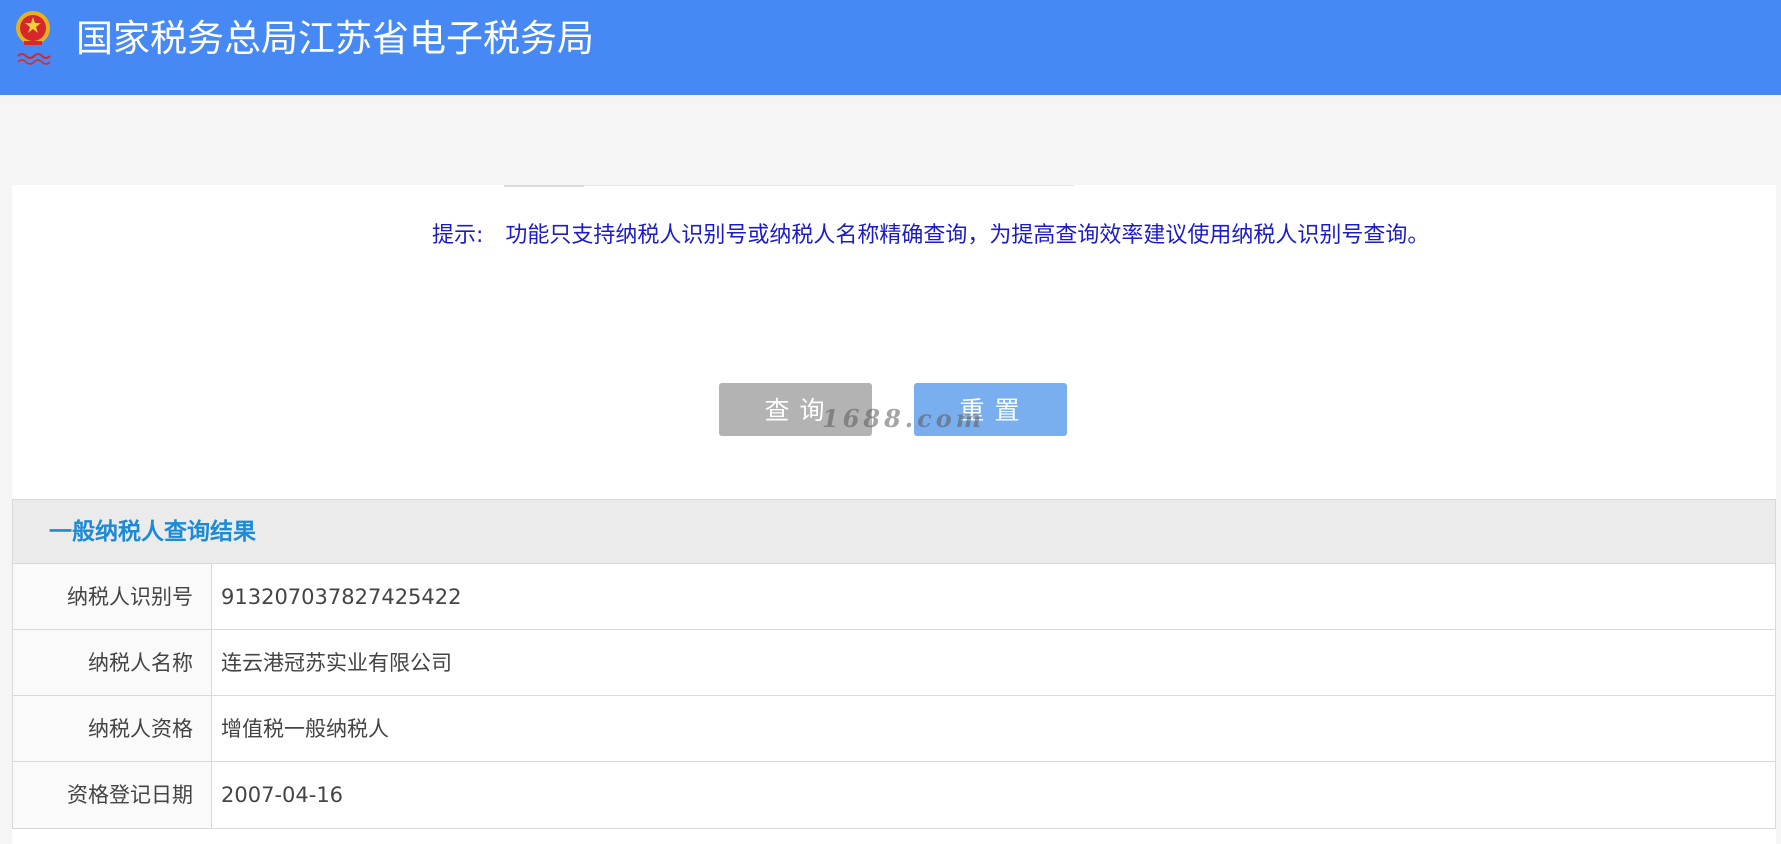 The height and width of the screenshot is (844, 1781). Describe the element at coordinates (890, 47) in the screenshot. I see `site-header: 国家税务总局江苏省电子税务局` at that location.